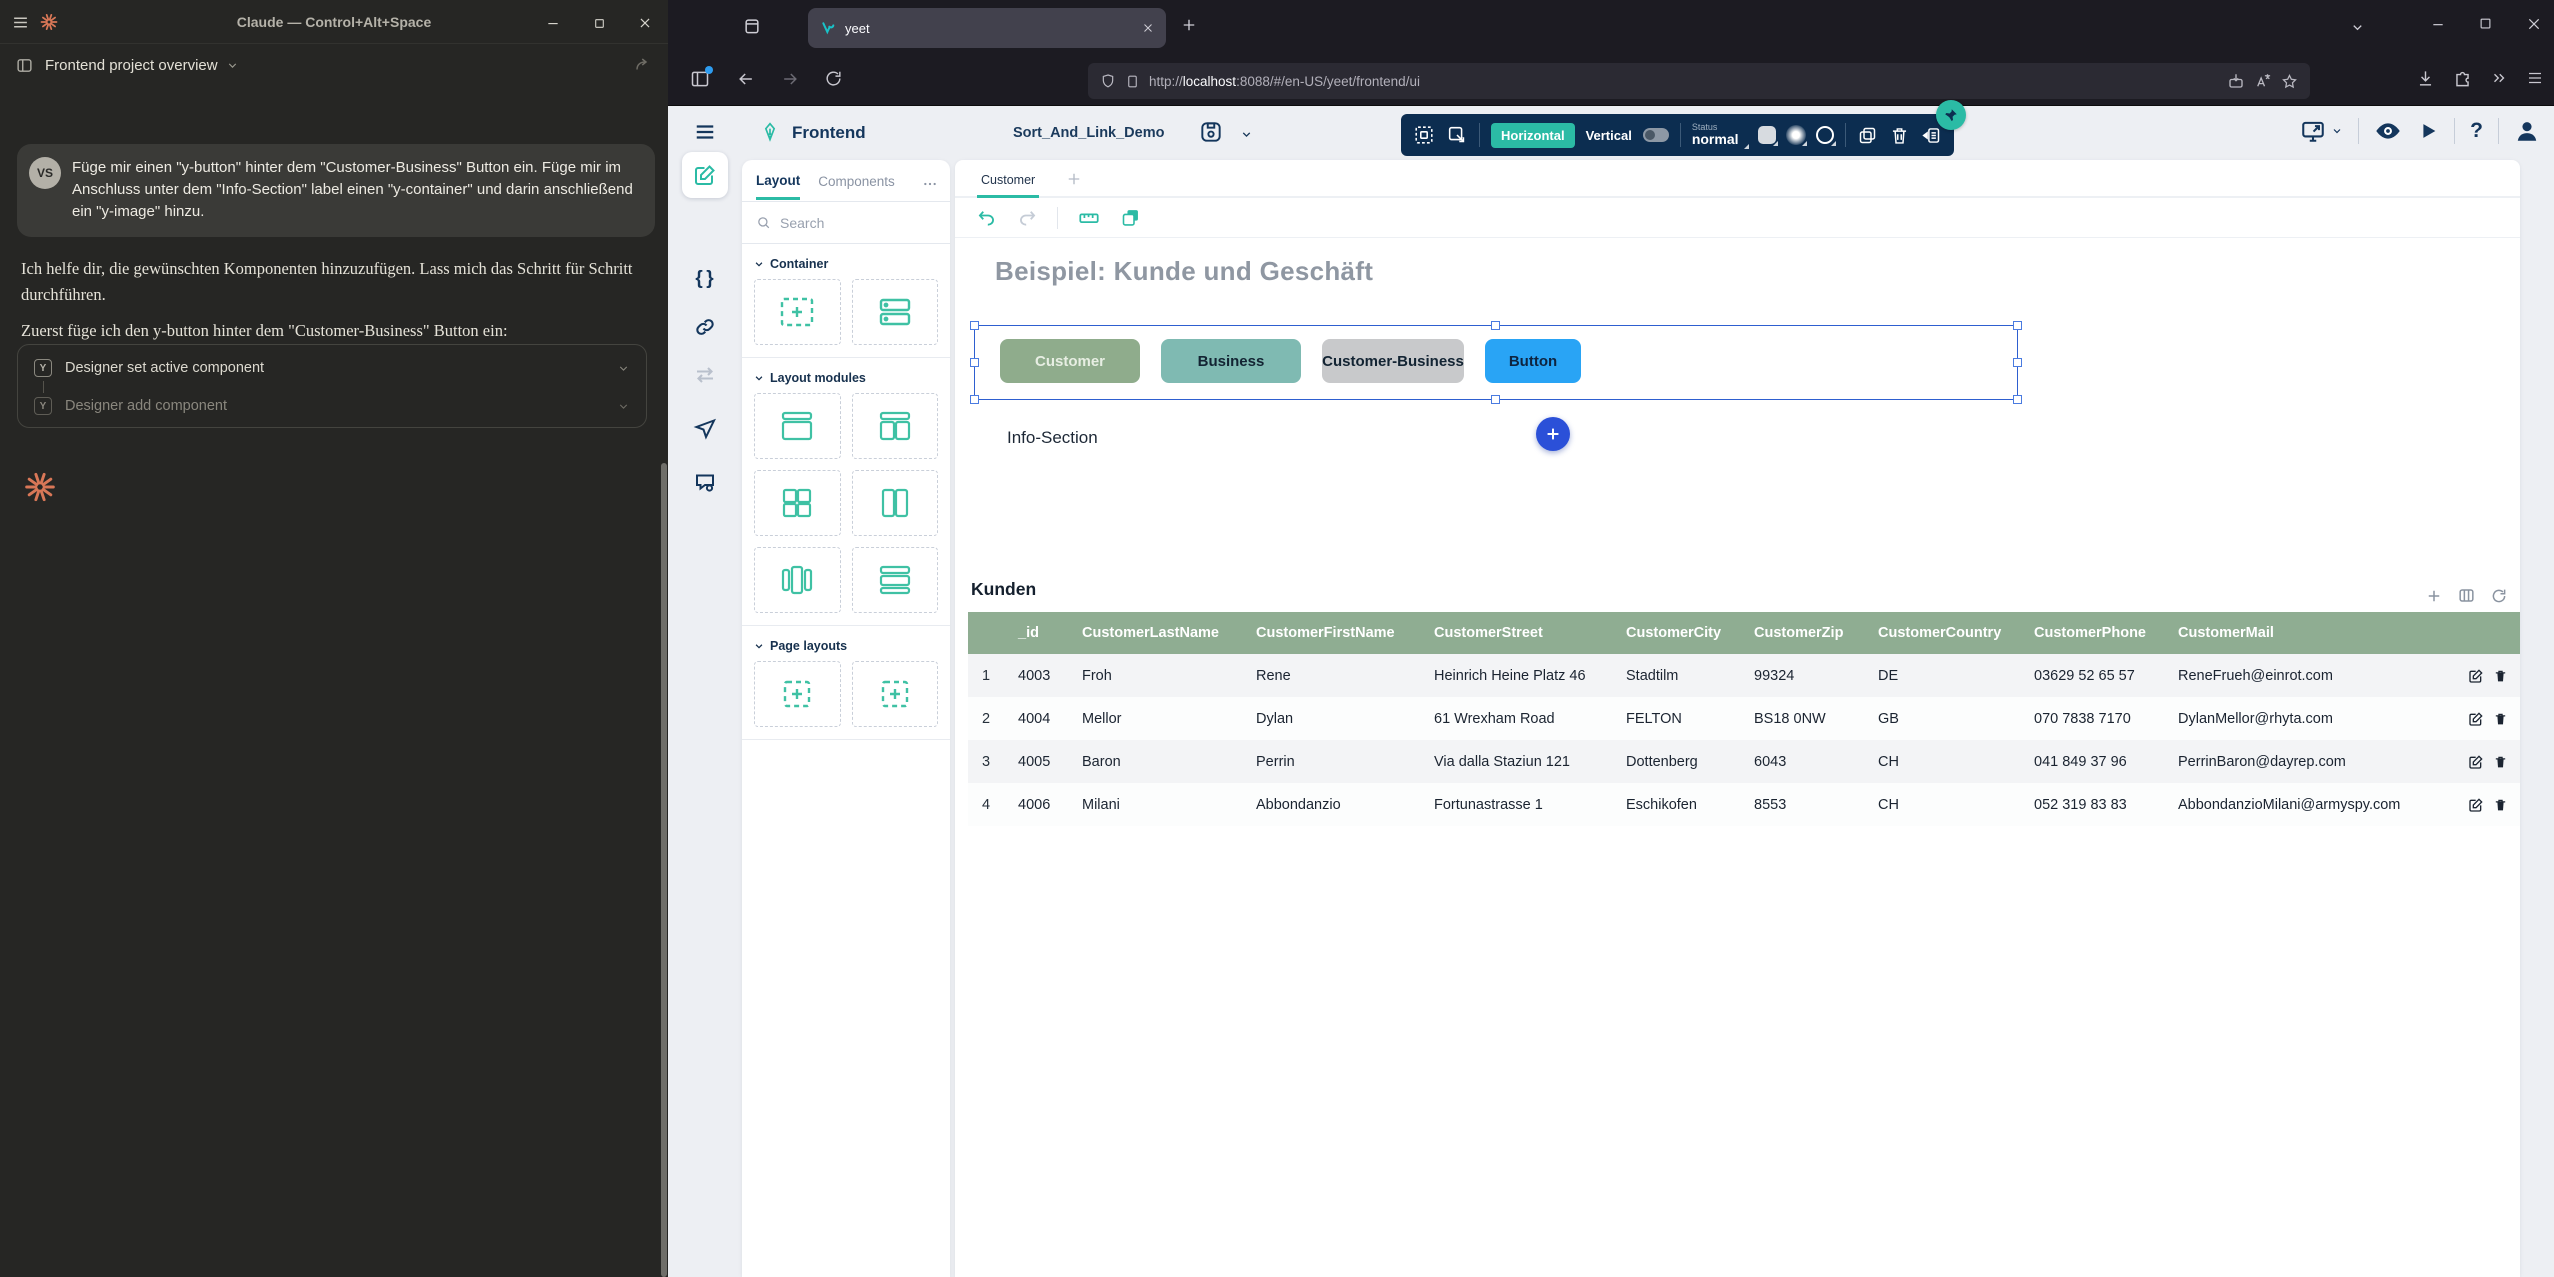 This screenshot has height=1277, width=2554. Describe the element at coordinates (2535, 78) in the screenshot. I see `app-menu-icon` at that location.